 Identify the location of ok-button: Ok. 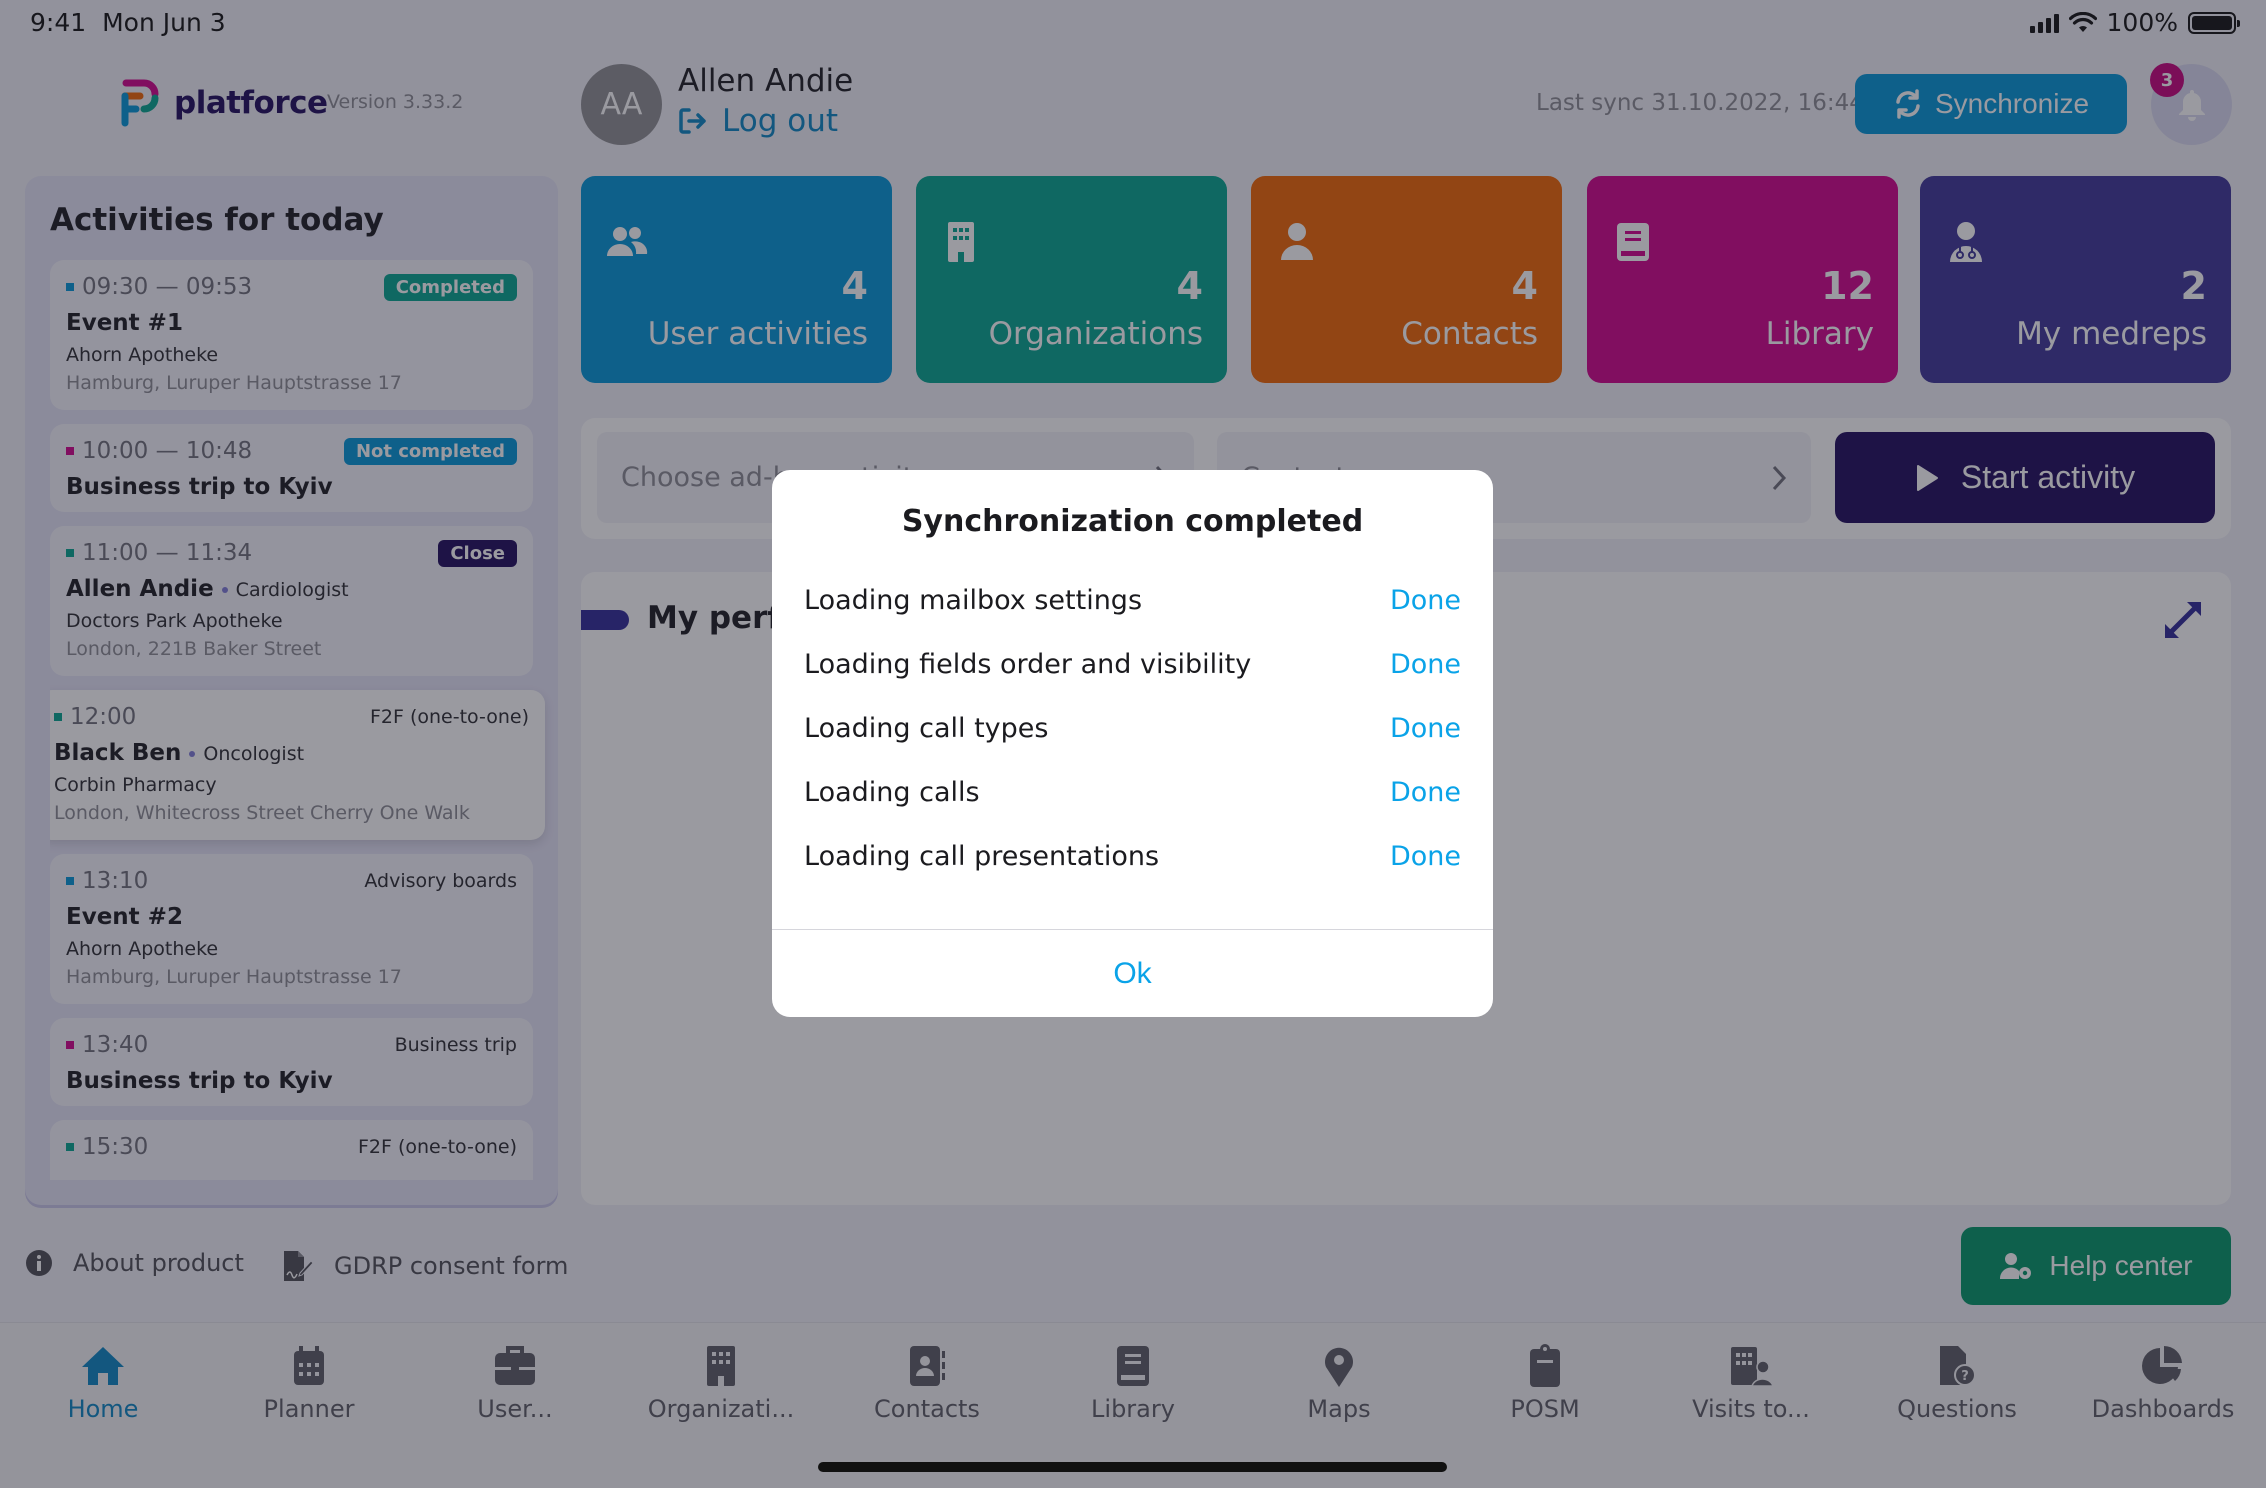
(1132, 973).